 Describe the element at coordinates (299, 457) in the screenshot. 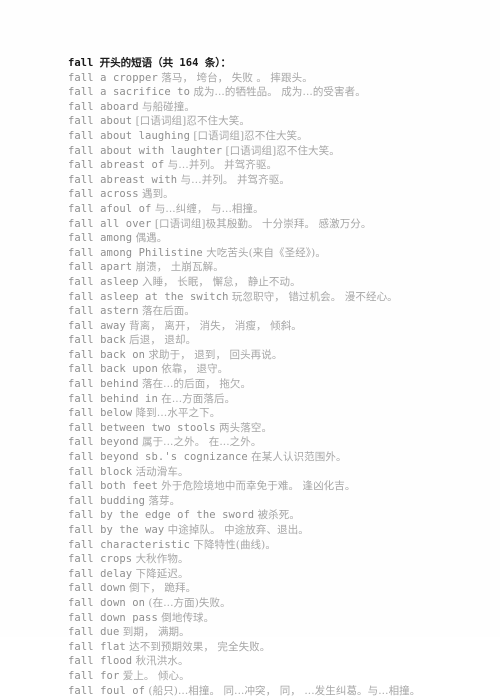

I see `phrase-gloss: 在某人认识范围外。` at that location.